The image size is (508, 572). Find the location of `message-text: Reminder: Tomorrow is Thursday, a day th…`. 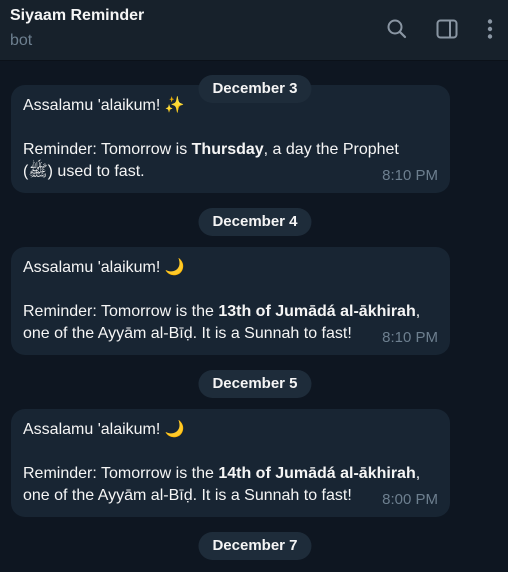

message-text: Reminder: Tomorrow is Thursday, a day th… is located at coordinates (211, 149).